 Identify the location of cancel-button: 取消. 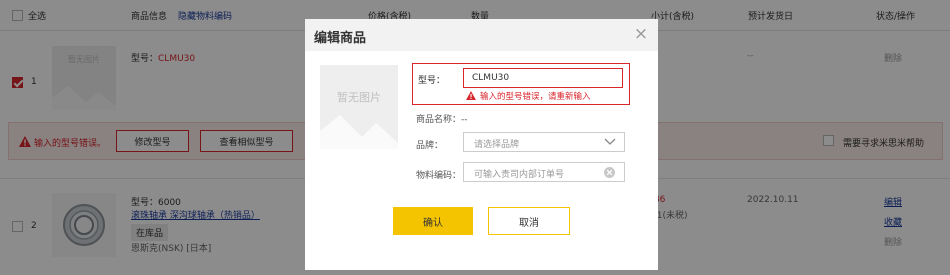
(529, 221).